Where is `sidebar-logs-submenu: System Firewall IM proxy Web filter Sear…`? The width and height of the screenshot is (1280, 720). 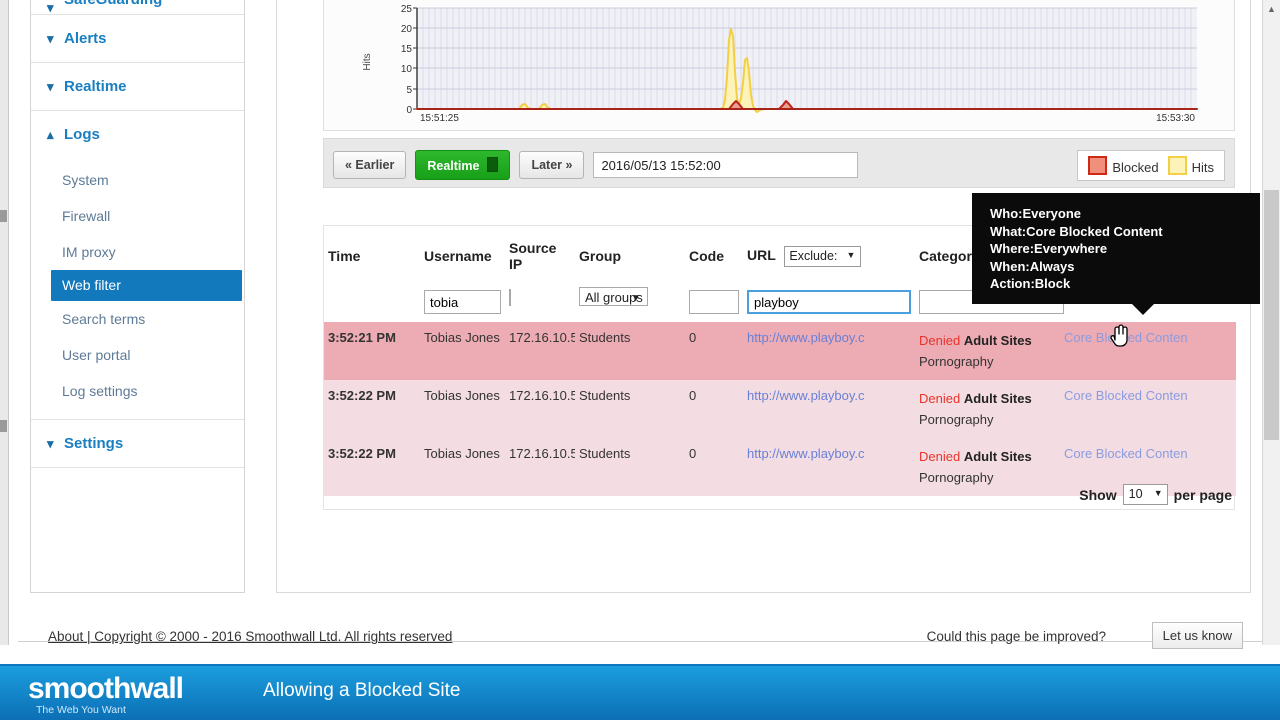
sidebar-logs-submenu: System Firewall IM proxy Web filter Sear… is located at coordinates (137, 289).